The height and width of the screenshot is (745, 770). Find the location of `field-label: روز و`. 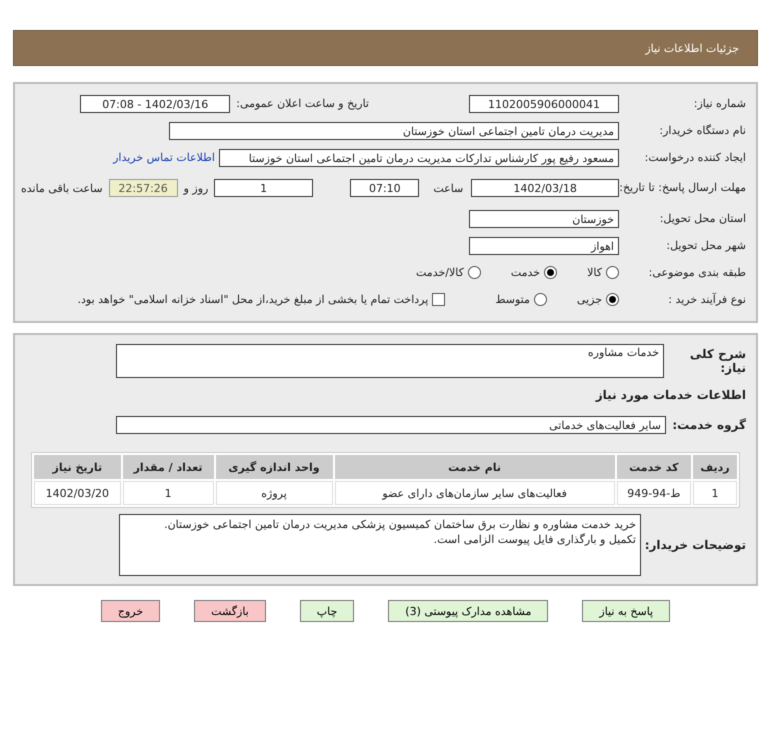

field-label: روز و is located at coordinates (196, 188).